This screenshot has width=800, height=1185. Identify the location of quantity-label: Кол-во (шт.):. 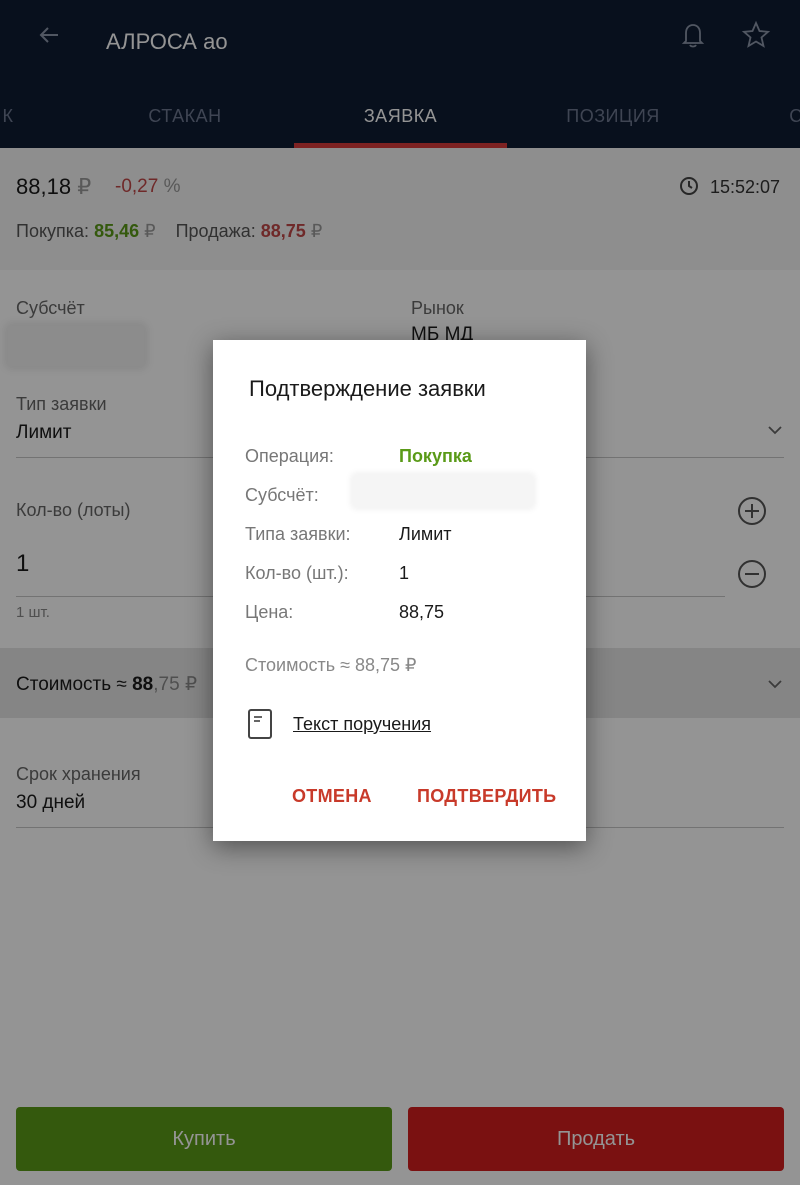
(297, 573).